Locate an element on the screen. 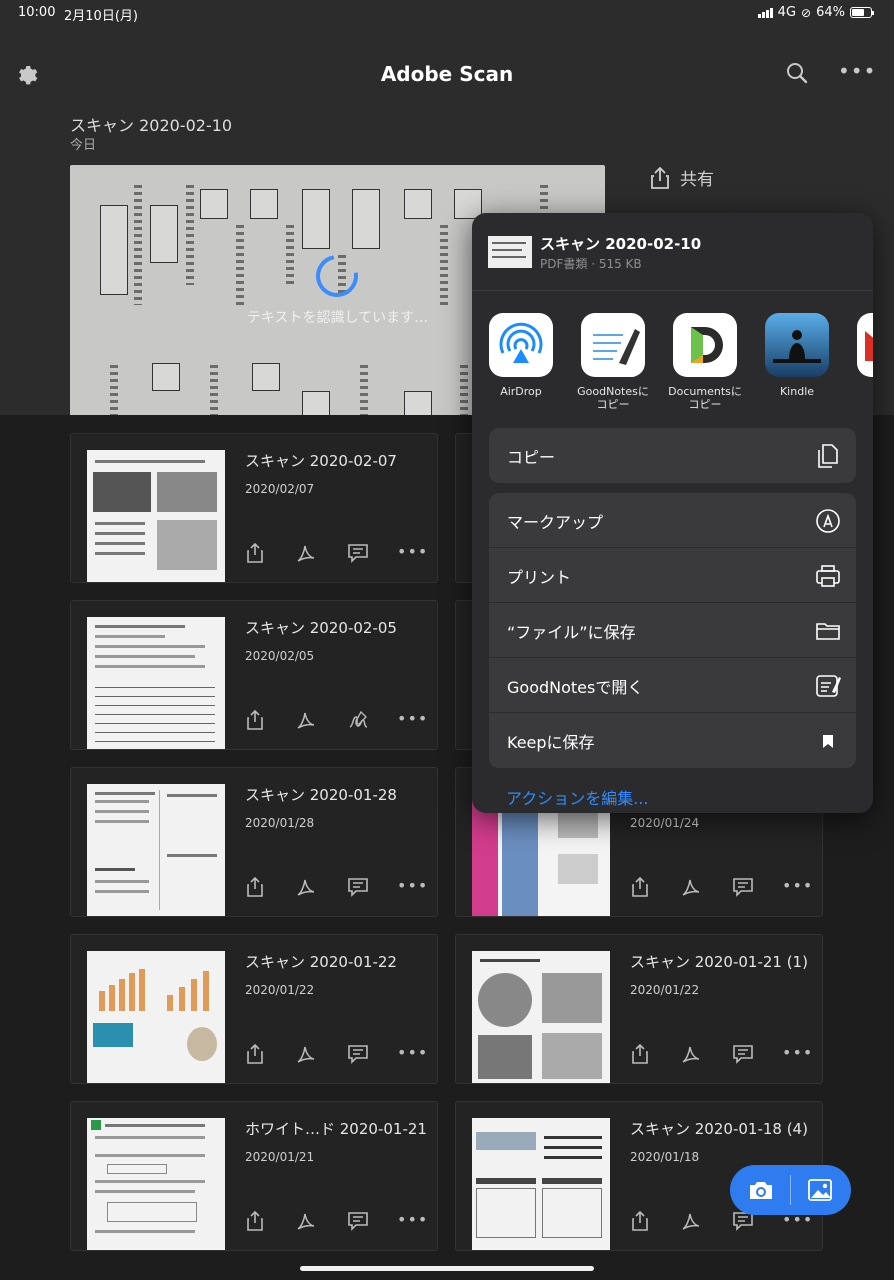 The width and height of the screenshot is (894, 1280). battery-icon is located at coordinates (862, 12).